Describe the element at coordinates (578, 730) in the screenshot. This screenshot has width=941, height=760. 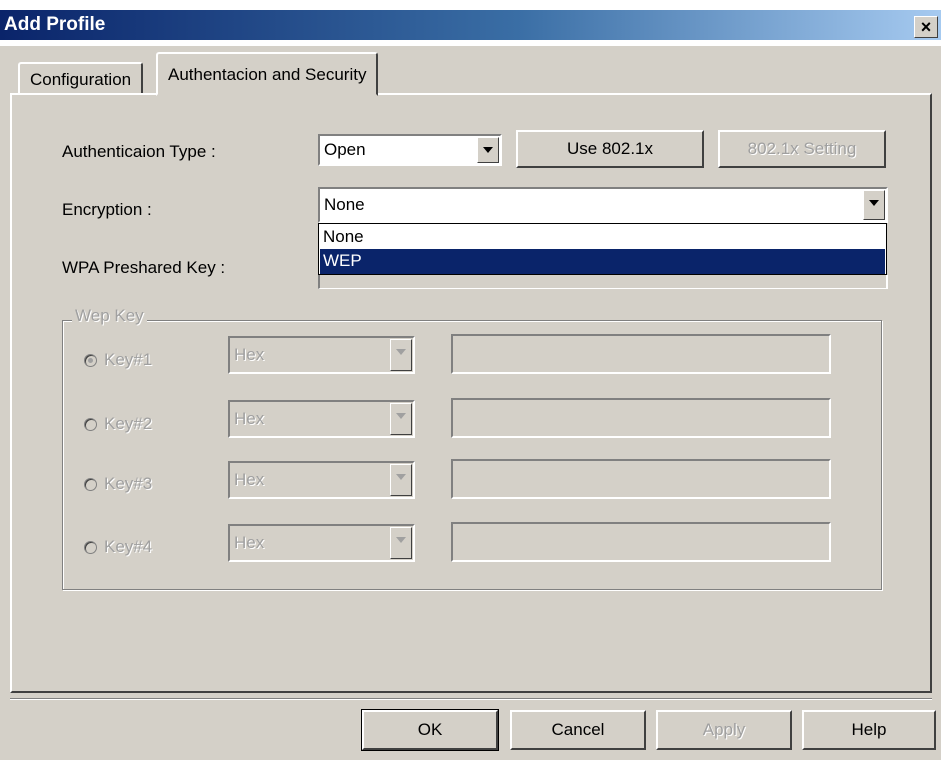
I see `cancel-button: Cancel` at that location.